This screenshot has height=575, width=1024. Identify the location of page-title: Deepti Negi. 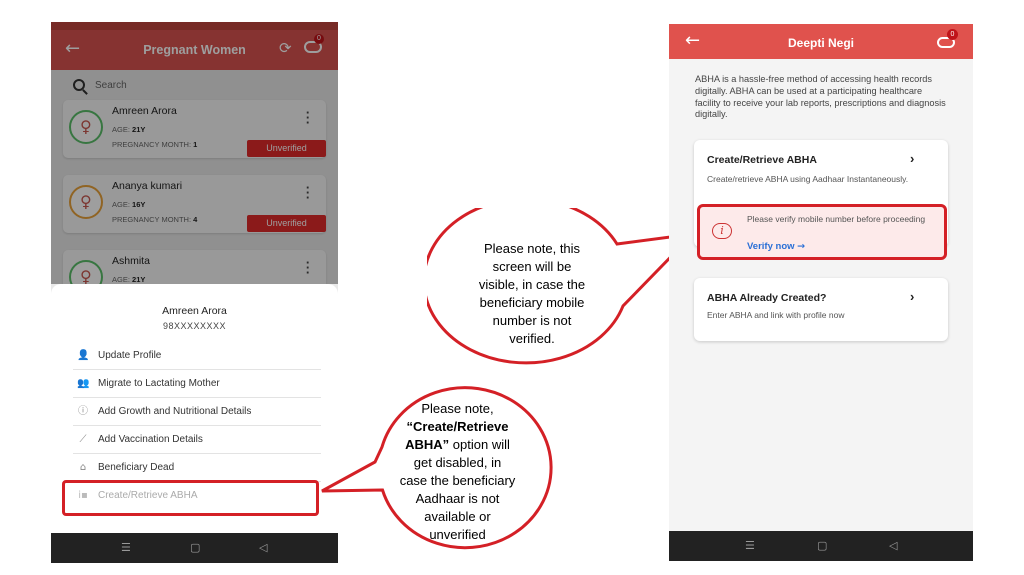
(820, 43).